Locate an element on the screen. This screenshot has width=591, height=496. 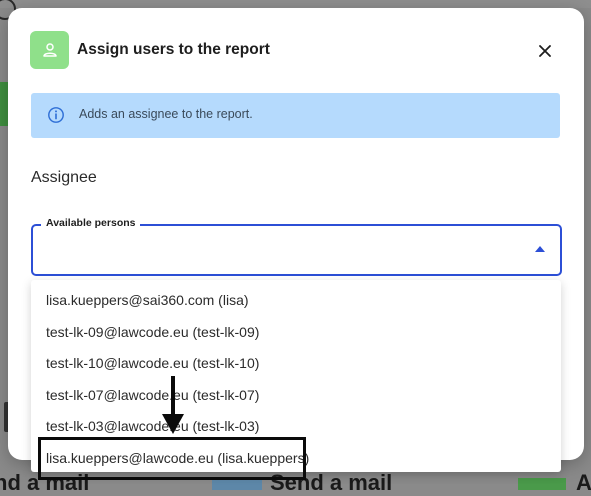
option-label: test-lk-07@lawcode.eu (test-lk-07) is located at coordinates (153, 395).